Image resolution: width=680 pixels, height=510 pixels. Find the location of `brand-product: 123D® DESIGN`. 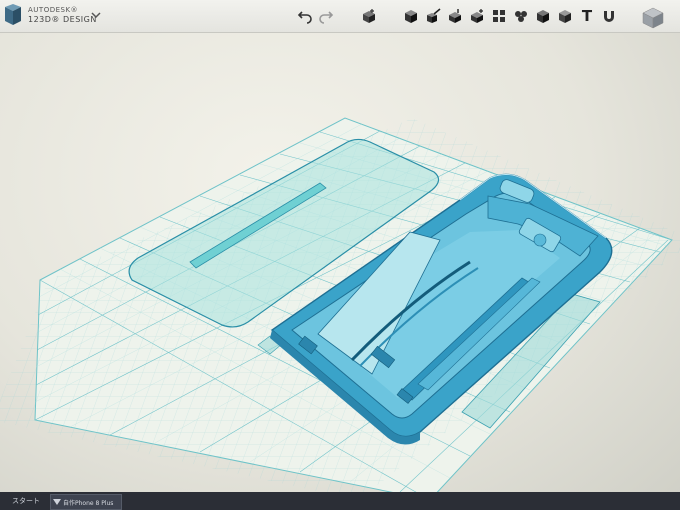

brand-product: 123D® DESIGN is located at coordinates (62, 19).